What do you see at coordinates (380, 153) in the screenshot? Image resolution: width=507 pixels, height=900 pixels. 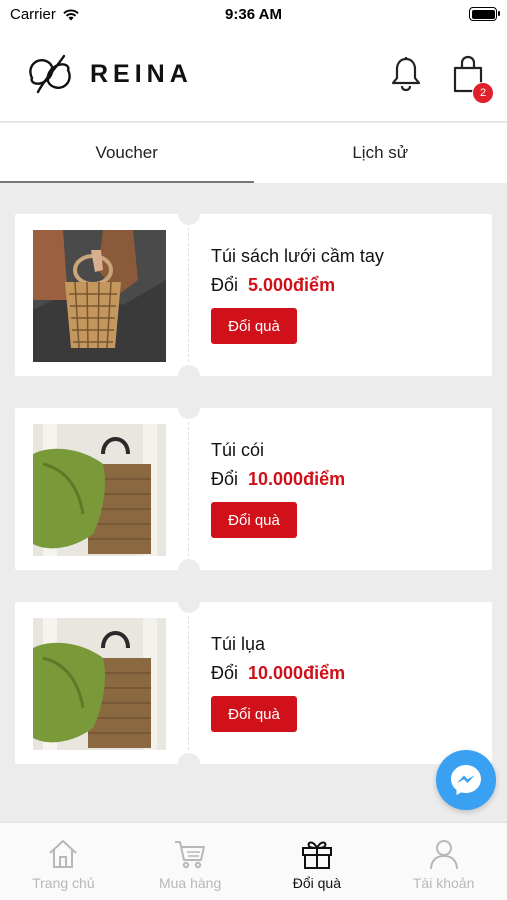 I see `tab-history: Lịch sử` at bounding box center [380, 153].